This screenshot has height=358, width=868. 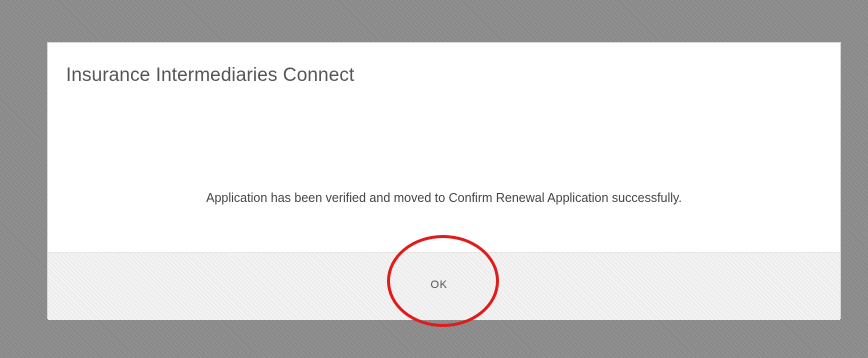 What do you see at coordinates (210, 75) in the screenshot?
I see `dialog-title: Insurance Intermediaries Connect` at bounding box center [210, 75].